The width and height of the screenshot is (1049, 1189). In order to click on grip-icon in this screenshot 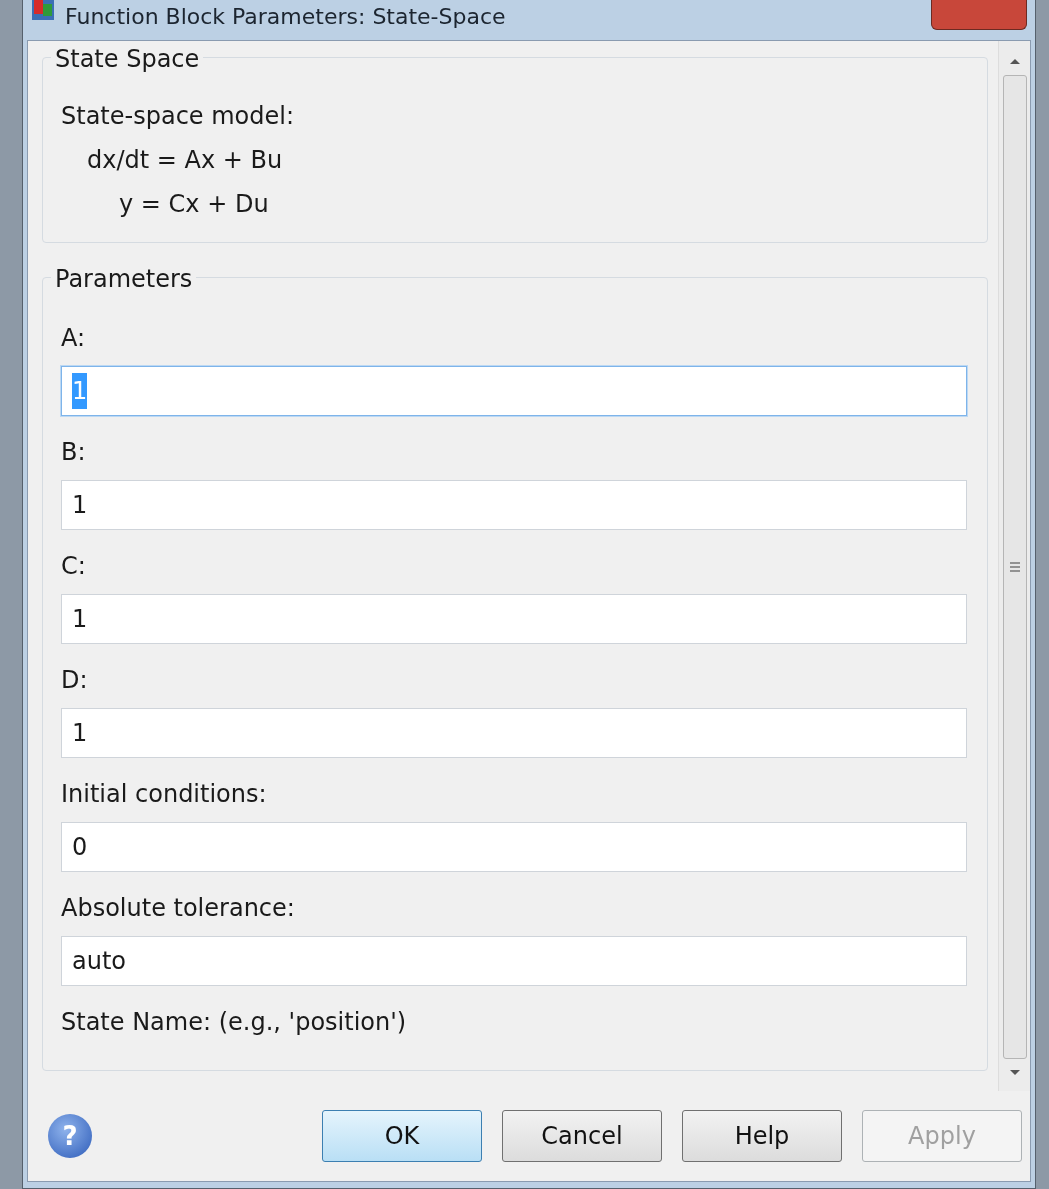, I will do `click(1014, 567)`.